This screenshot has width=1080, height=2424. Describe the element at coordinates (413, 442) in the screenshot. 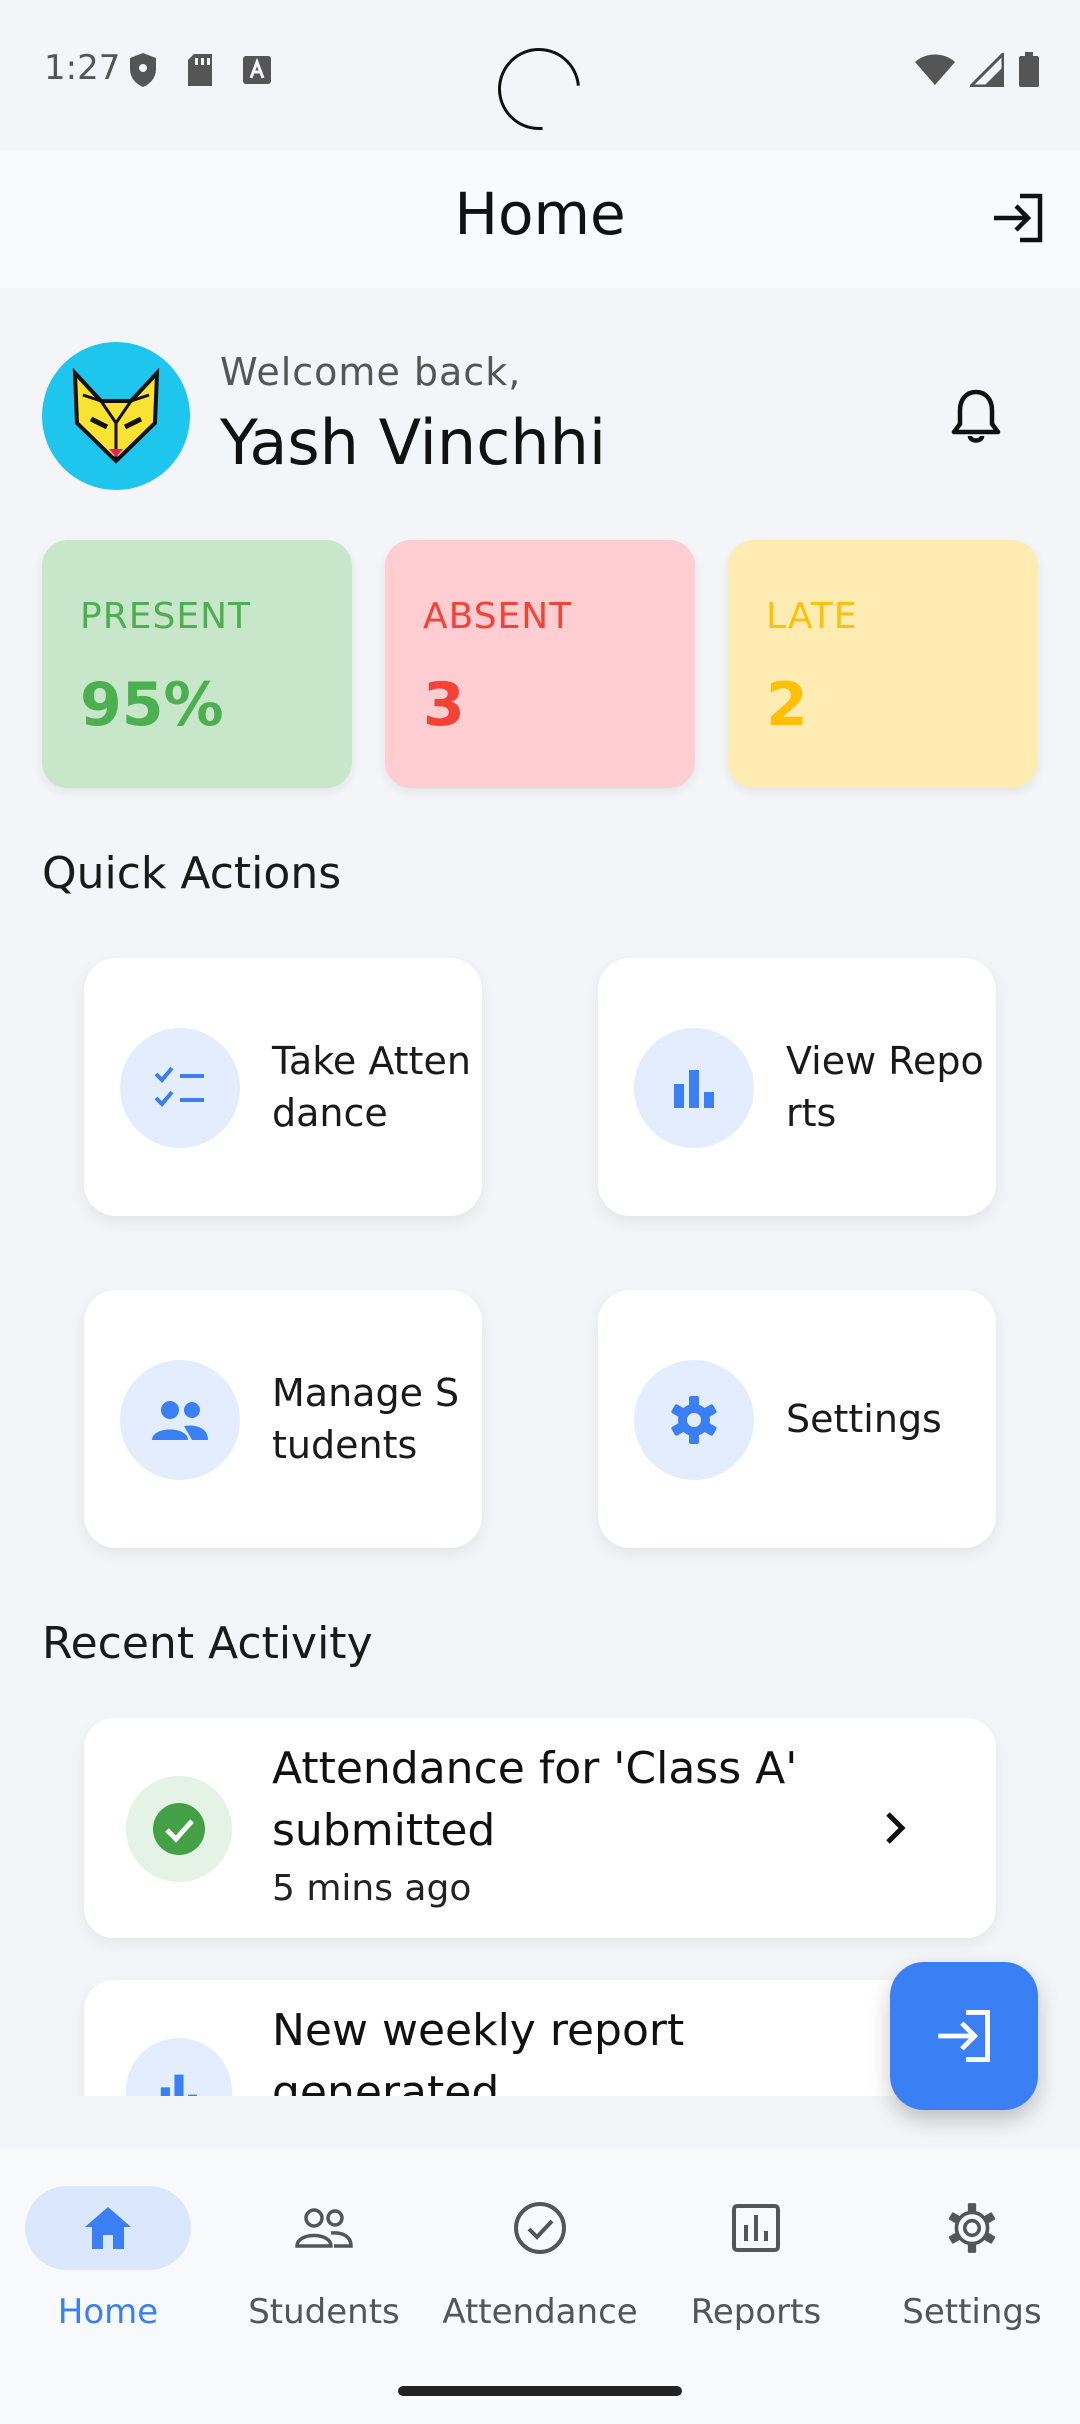

I see `user-name: Yash Vinchhi` at that location.